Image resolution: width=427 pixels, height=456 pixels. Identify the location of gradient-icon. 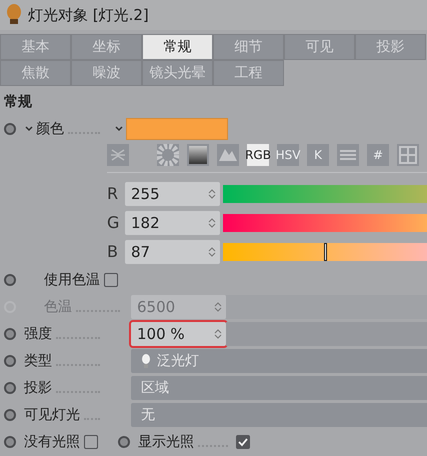
(198, 155).